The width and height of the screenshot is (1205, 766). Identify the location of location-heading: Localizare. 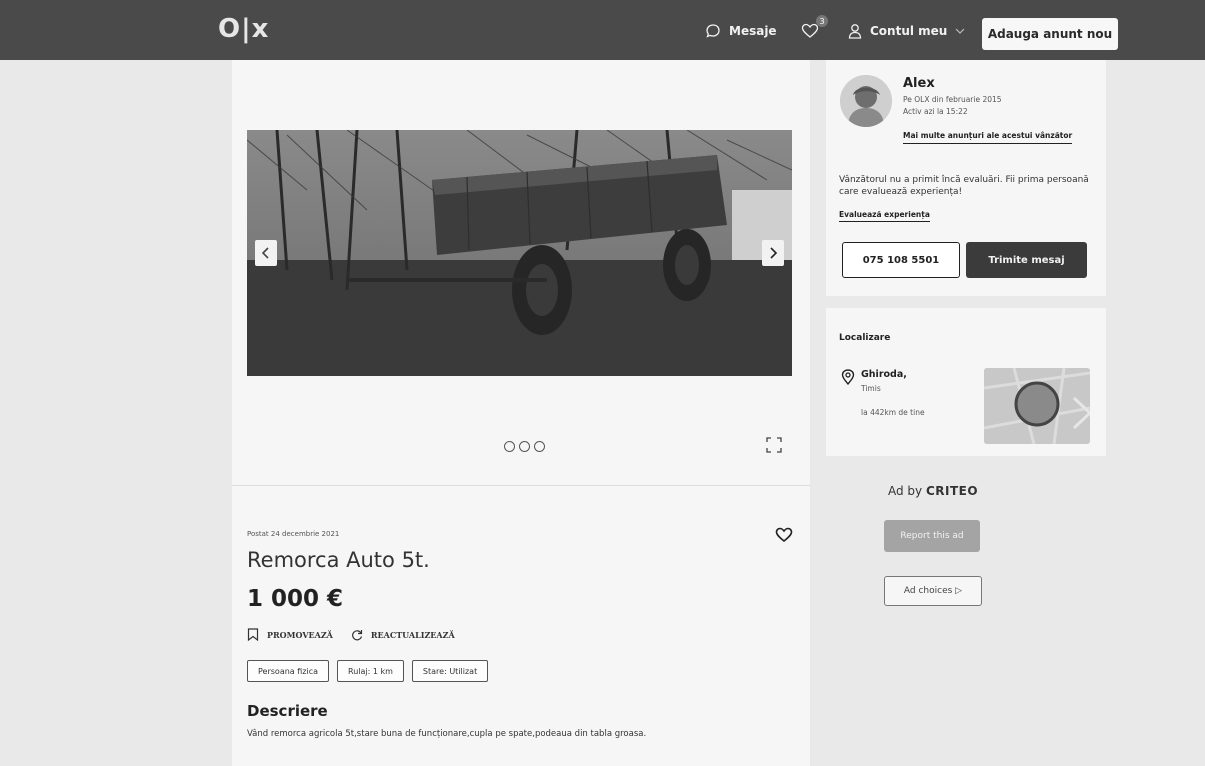
(865, 338).